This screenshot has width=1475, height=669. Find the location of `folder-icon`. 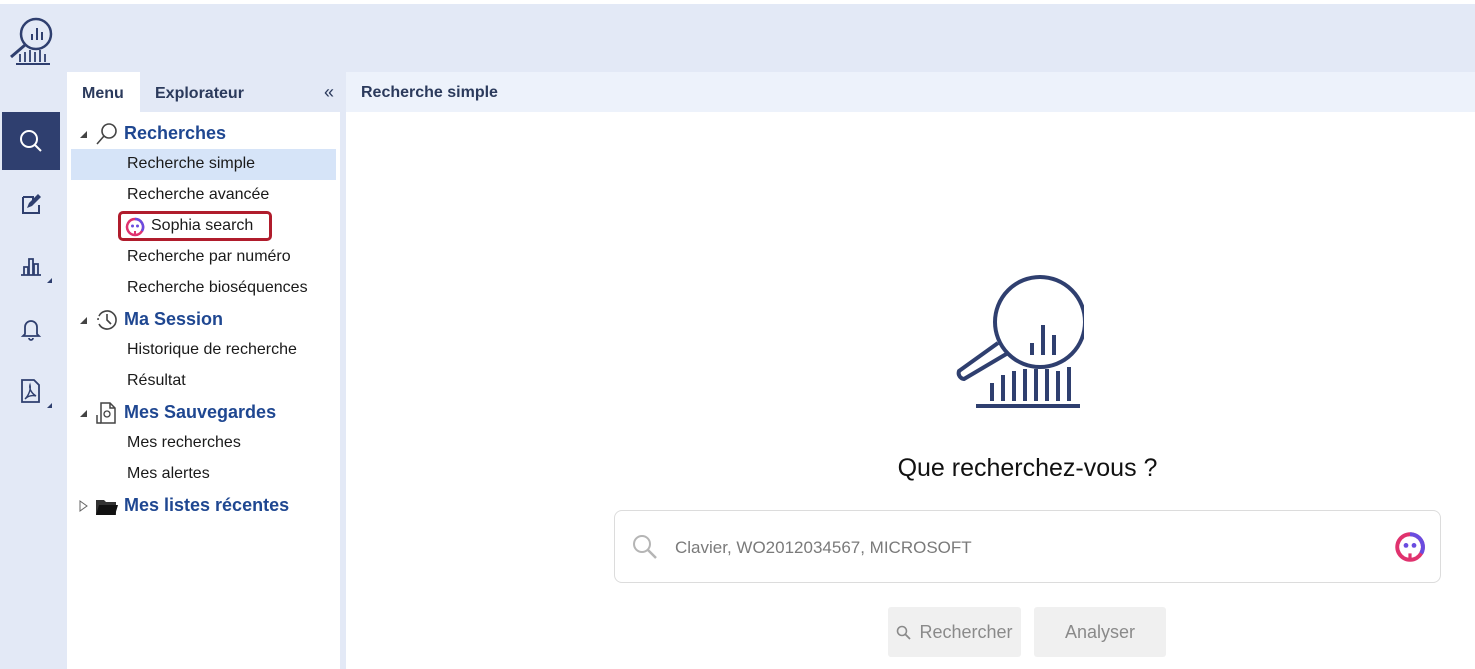

folder-icon is located at coordinates (107, 507).